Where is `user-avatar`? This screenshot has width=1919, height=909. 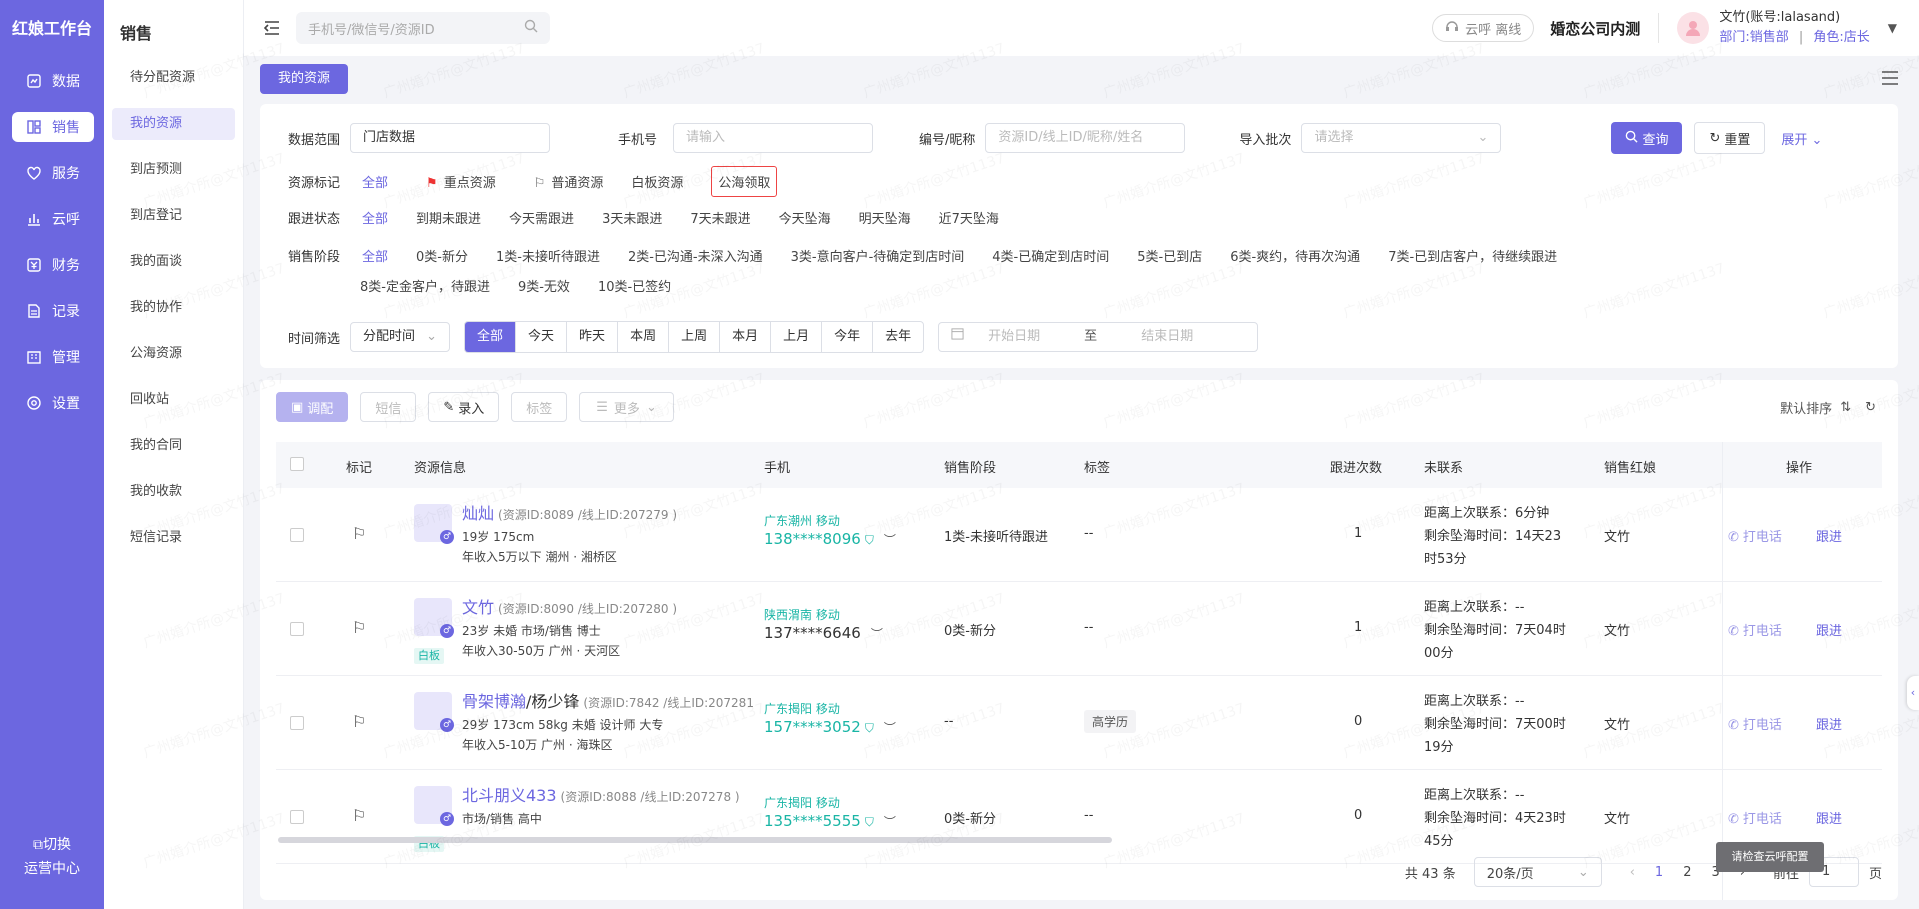 user-avatar is located at coordinates (1693, 28).